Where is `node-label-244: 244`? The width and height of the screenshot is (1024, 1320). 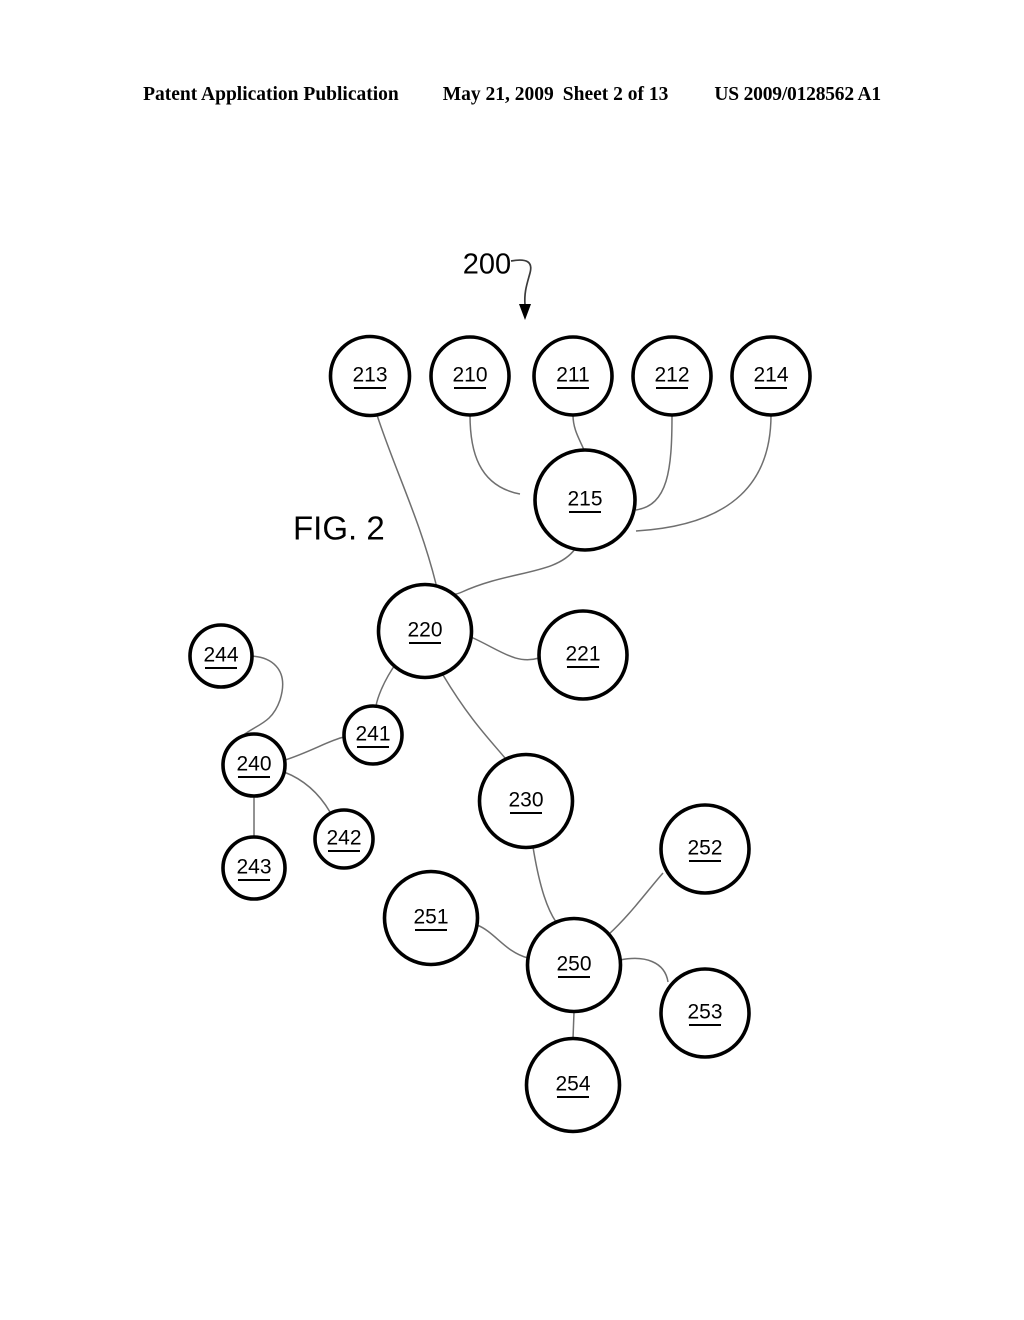
node-label-244: 244 is located at coordinates (220, 655).